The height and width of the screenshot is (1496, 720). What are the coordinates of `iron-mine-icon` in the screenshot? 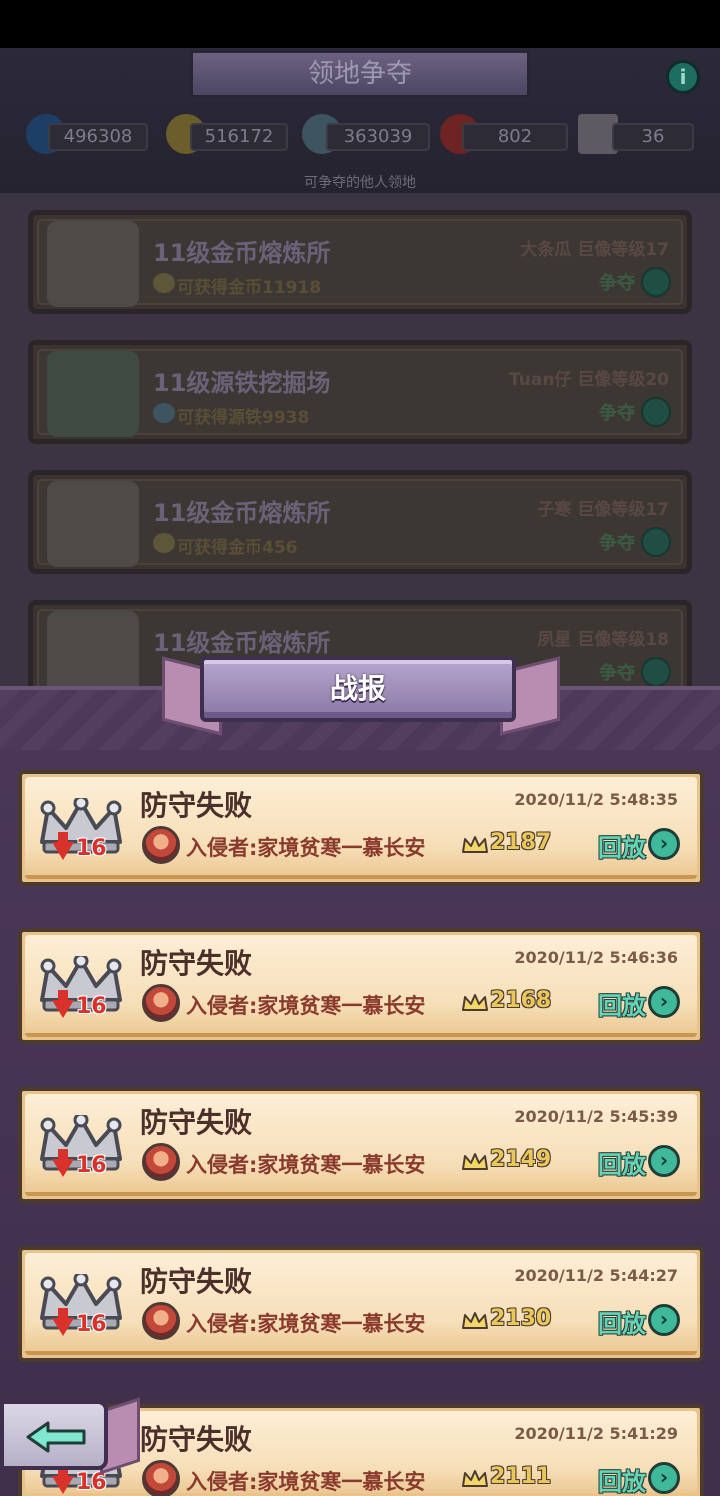 It's located at (93, 394).